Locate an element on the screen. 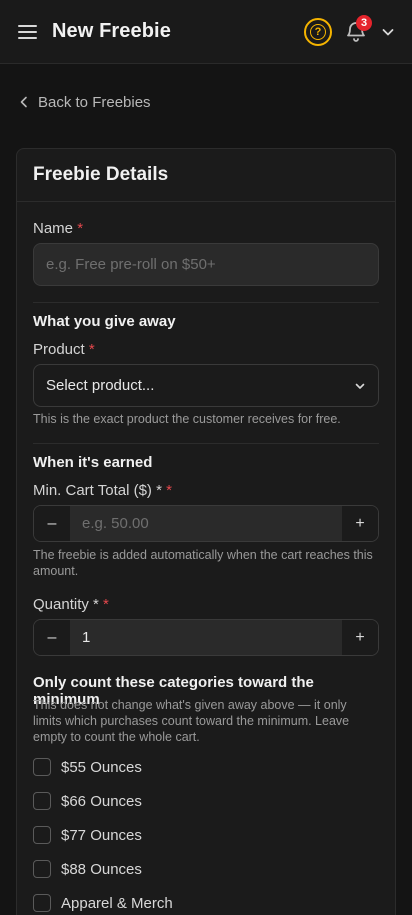  category-label: $88 Ounces is located at coordinates (101, 869).